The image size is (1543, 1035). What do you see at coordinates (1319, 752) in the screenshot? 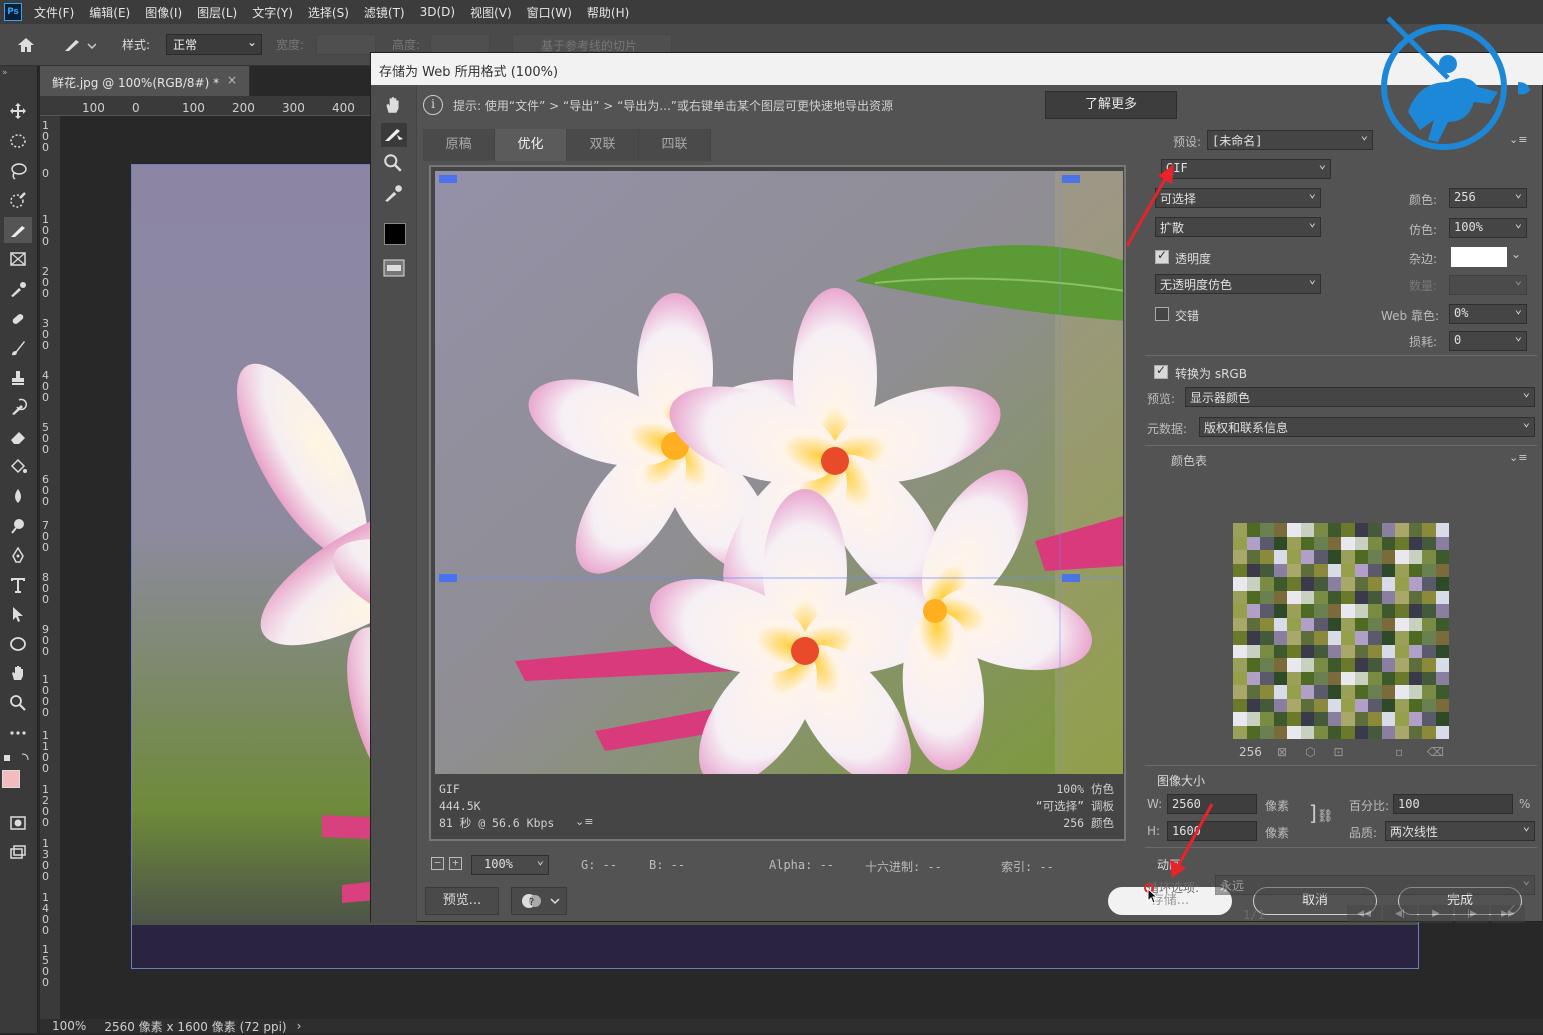
I see `web-shift-icon: ⬡` at bounding box center [1319, 752].